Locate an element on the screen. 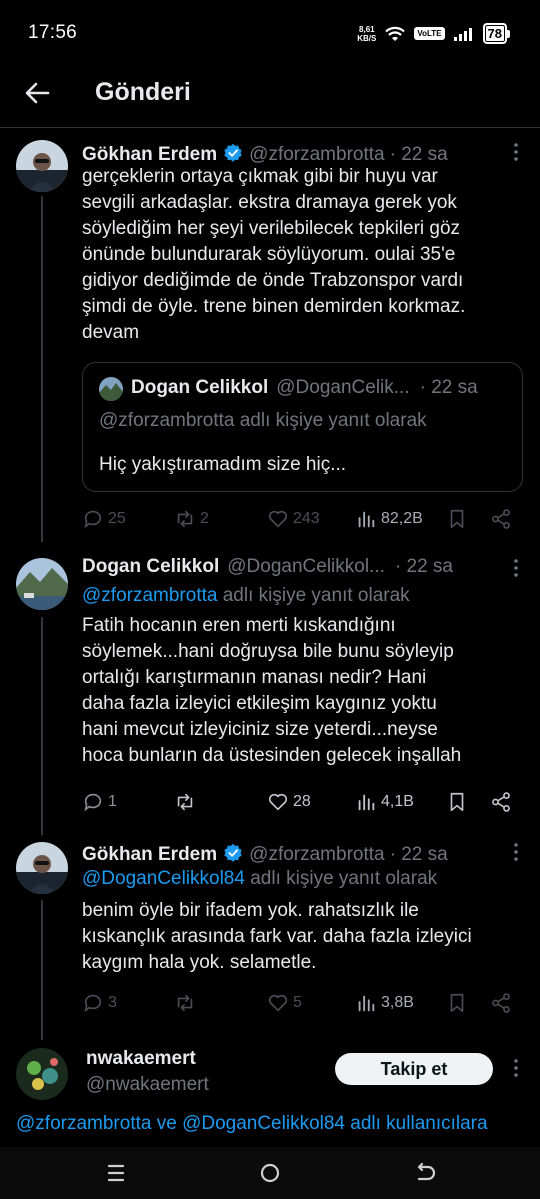 This screenshot has width=540, height=1199. reply-mention-link: @zforzambrotta is located at coordinates (149, 595).